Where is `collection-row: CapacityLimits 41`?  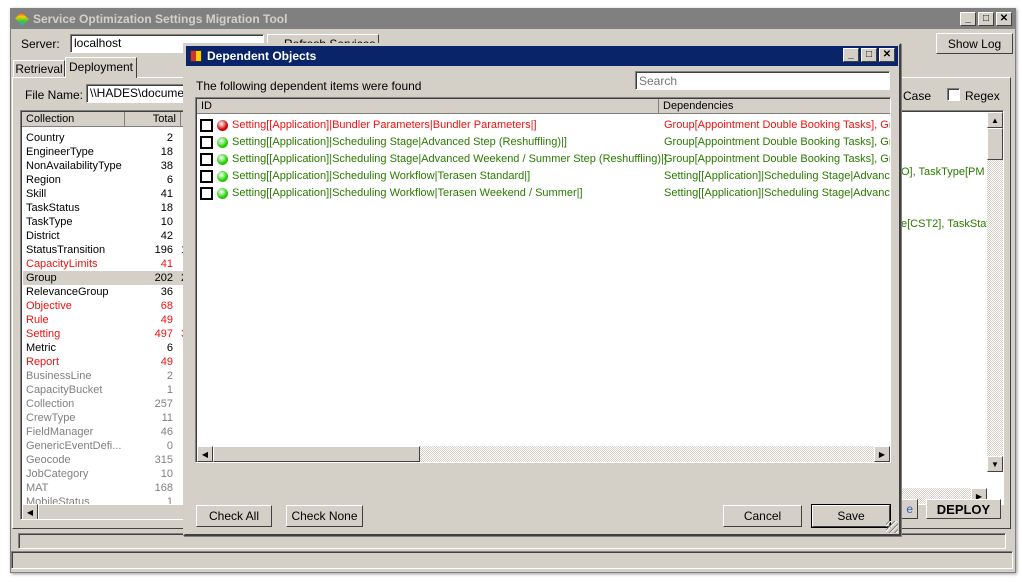 collection-row: CapacityLimits 41 is located at coordinates (103, 264).